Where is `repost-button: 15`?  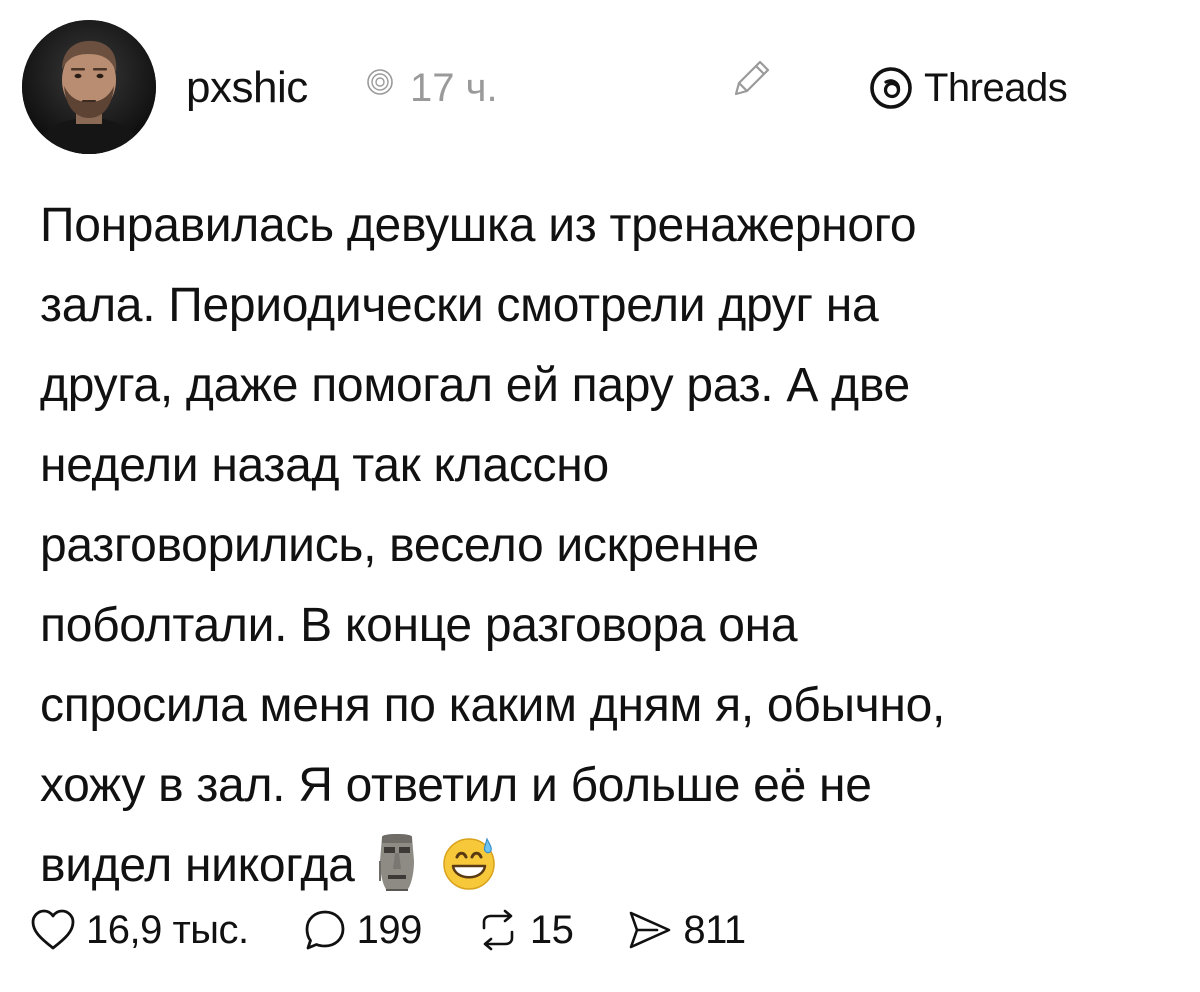
repost-button: 15 is located at coordinates (525, 930).